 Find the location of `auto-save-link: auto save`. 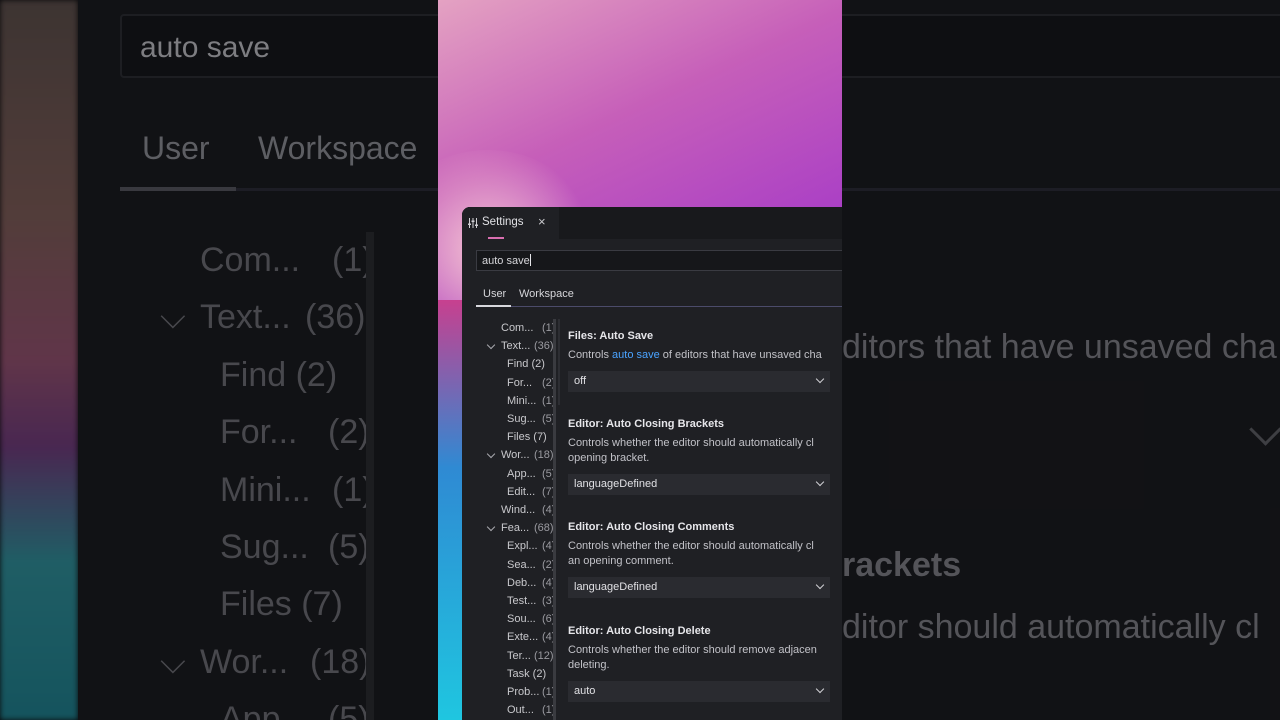

auto-save-link: auto save is located at coordinates (636, 355).